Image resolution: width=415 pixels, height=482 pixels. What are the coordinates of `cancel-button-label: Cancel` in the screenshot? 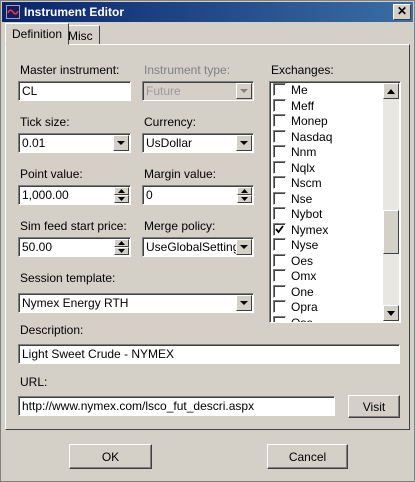 It's located at (307, 457).